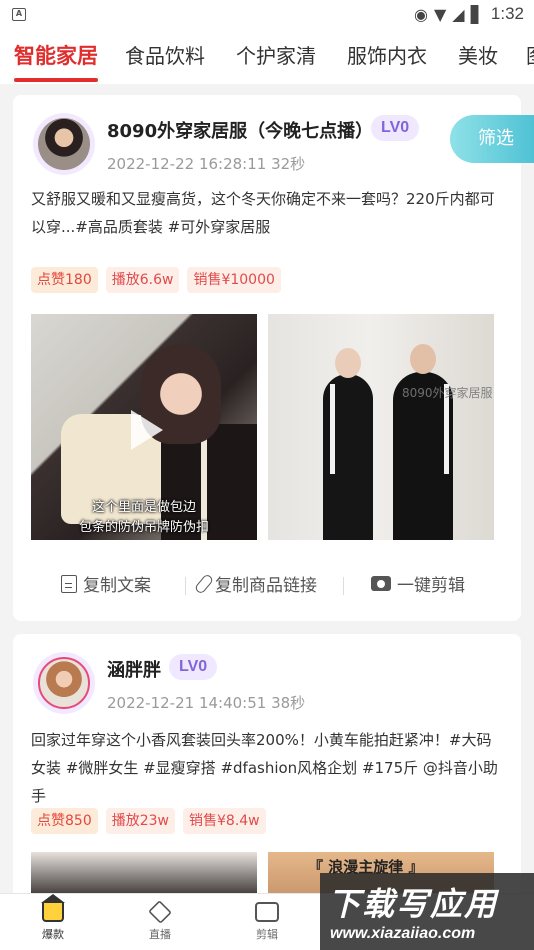  What do you see at coordinates (478, 54) in the screenshot?
I see `tab-makeup: 美妆` at bounding box center [478, 54].